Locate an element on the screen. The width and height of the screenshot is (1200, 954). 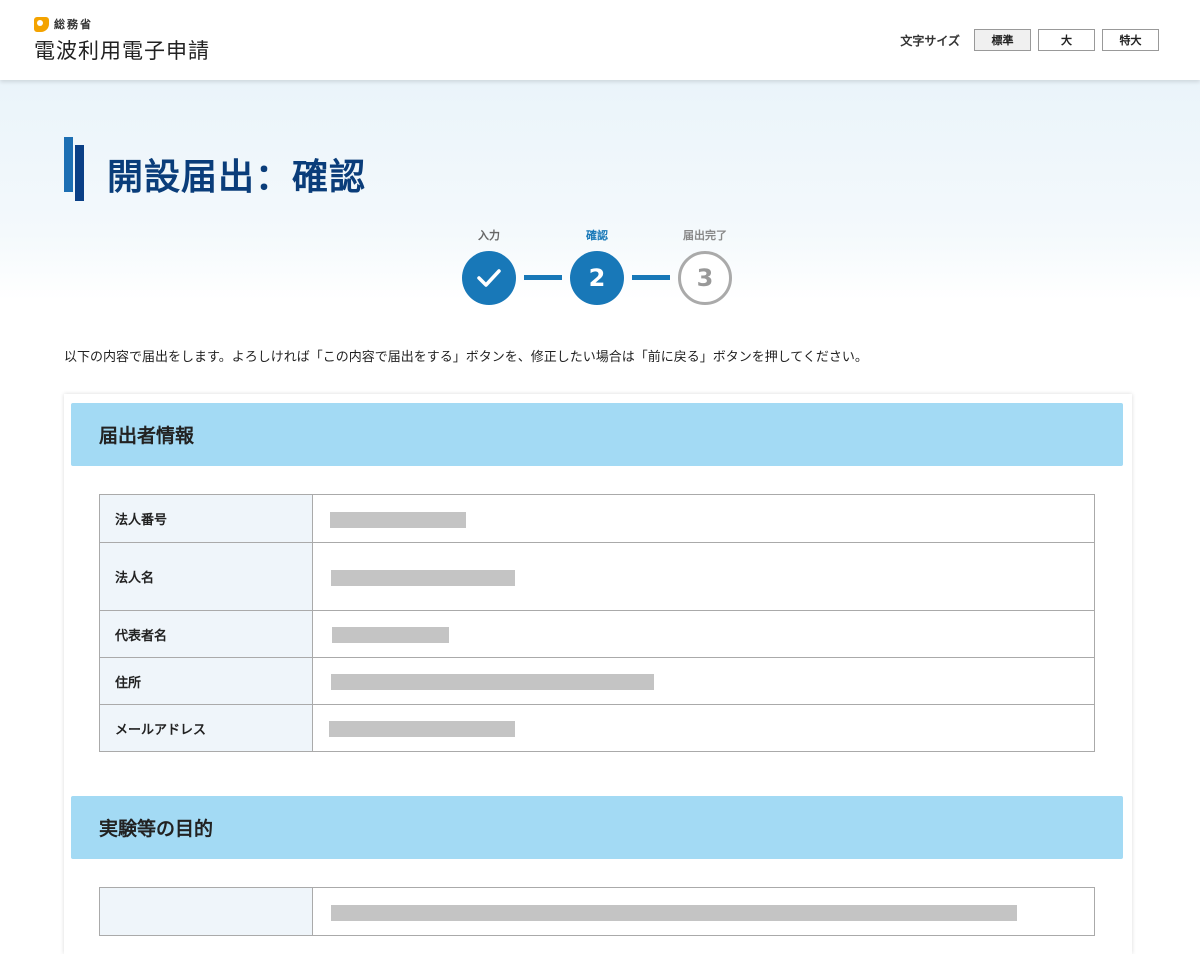
table-row: 住所 is located at coordinates (597, 681).